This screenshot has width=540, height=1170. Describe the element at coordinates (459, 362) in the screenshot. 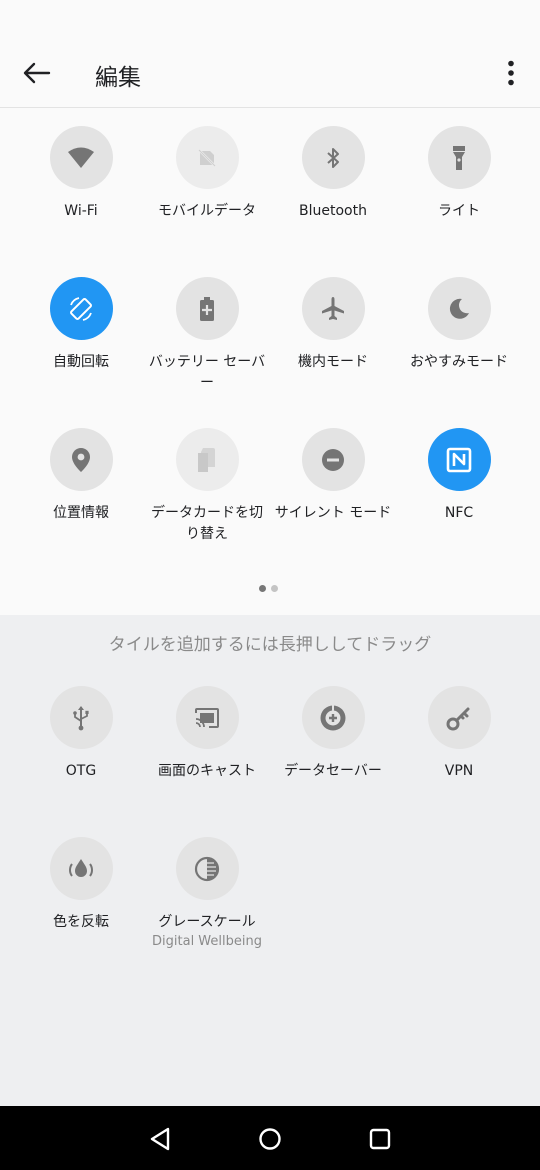

I see `tile-label: おやすみモード` at that location.